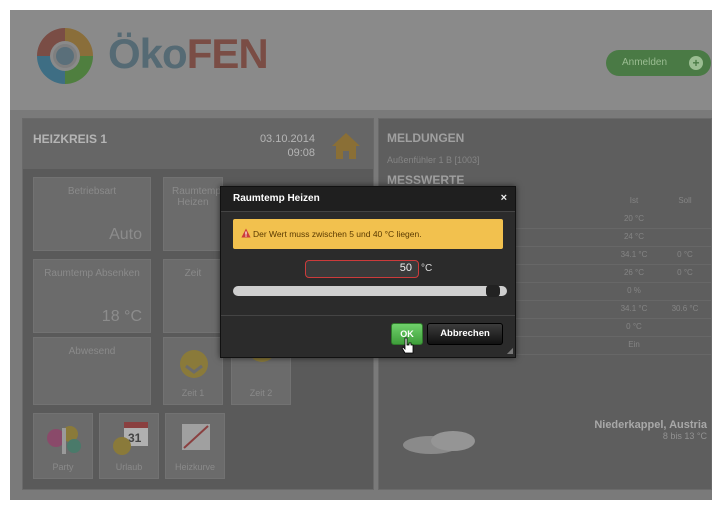  What do you see at coordinates (92, 296) in the screenshot?
I see `tile-raumtemp-absenken: Raumtemp Absenken 18 °C` at bounding box center [92, 296].